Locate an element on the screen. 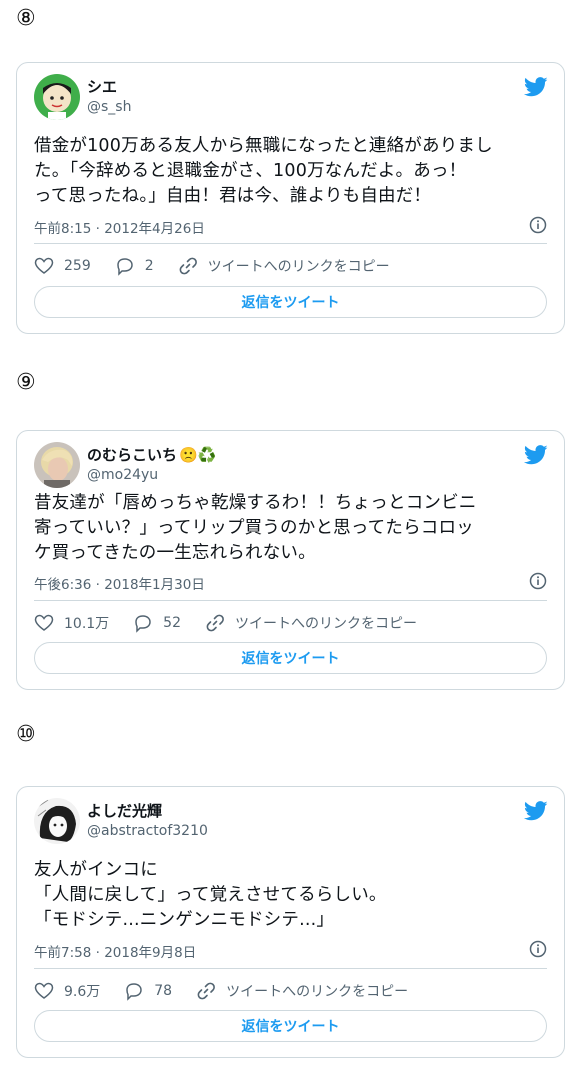 The image size is (575, 1067). timestamp: 午前7:58 · 2018年9月8日 is located at coordinates (115, 951).